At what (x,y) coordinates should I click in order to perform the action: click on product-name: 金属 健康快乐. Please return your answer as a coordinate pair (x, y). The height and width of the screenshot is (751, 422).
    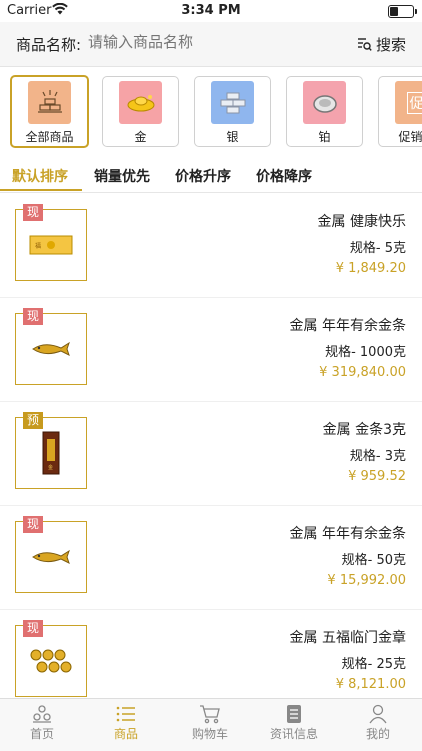
    Looking at the image, I should click on (361, 222).